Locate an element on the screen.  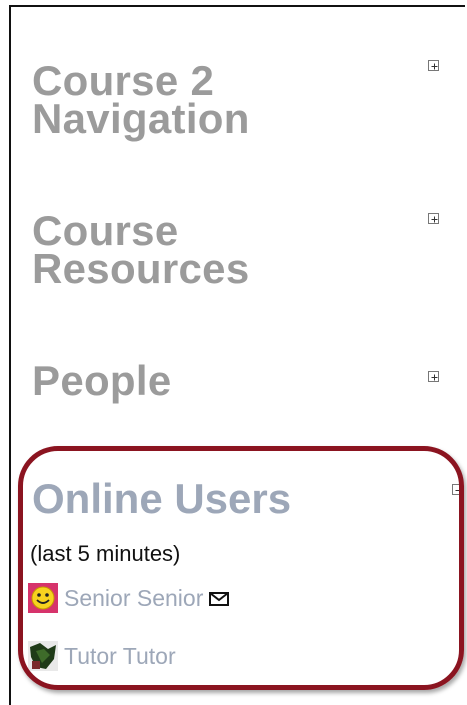
people-title: People is located at coordinates (102, 381).